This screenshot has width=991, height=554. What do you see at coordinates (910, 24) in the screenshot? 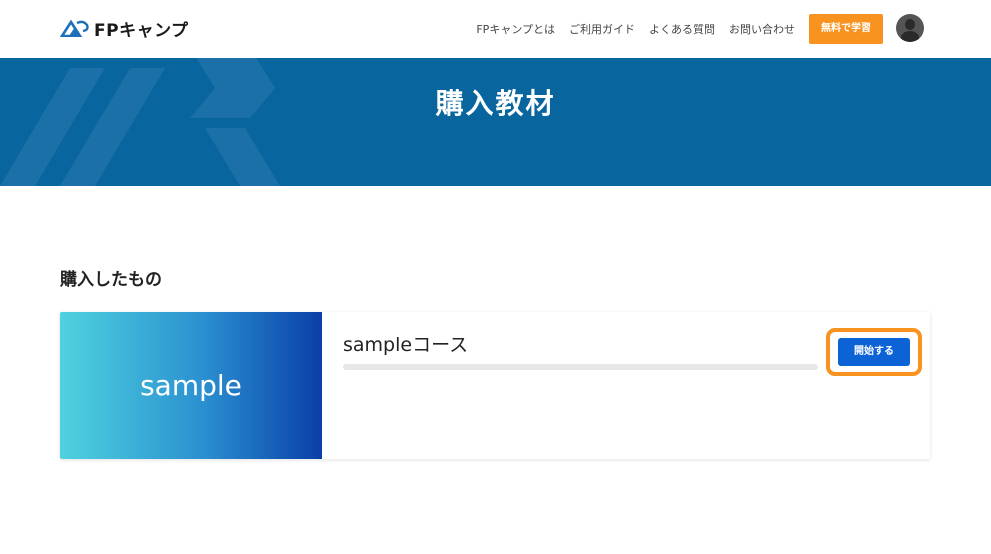
I see `avatar-head` at bounding box center [910, 24].